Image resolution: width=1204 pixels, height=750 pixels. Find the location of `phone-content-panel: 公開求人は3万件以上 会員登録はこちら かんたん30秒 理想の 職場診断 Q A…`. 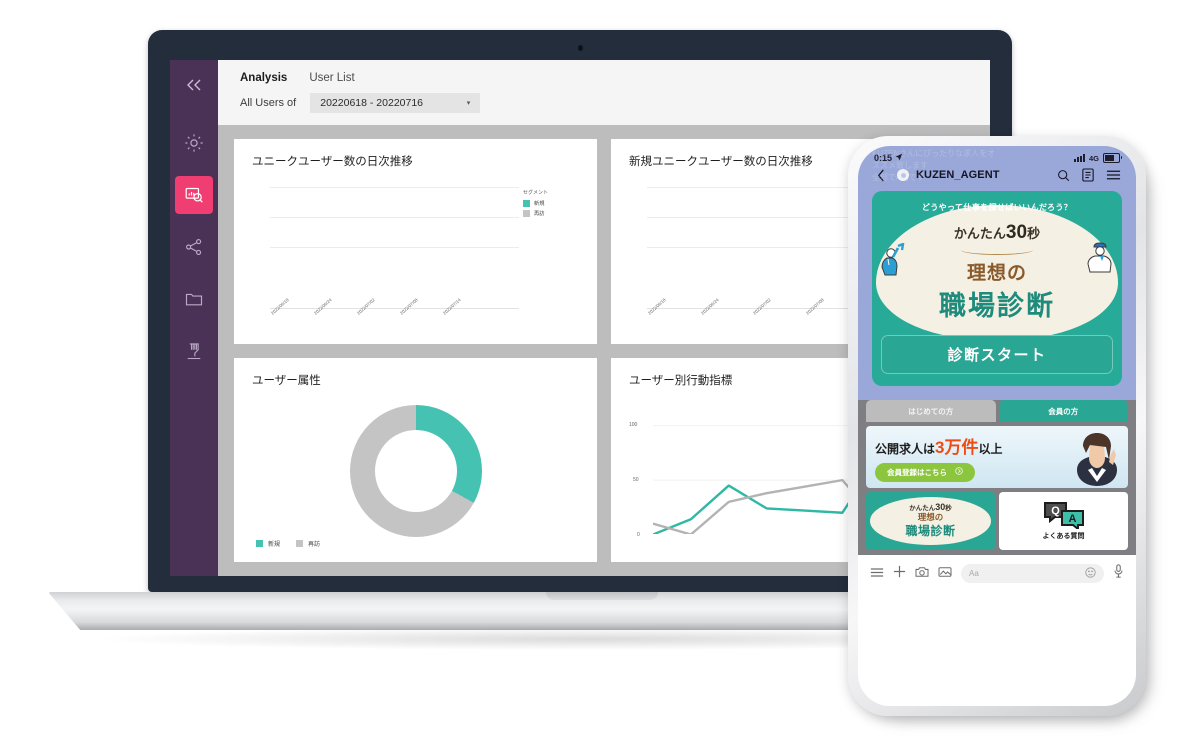

phone-content-panel: 公開求人は3万件以上 会員登録はこちら かんたん30秒 理想の 職場診断 Q A… is located at coordinates (997, 488).